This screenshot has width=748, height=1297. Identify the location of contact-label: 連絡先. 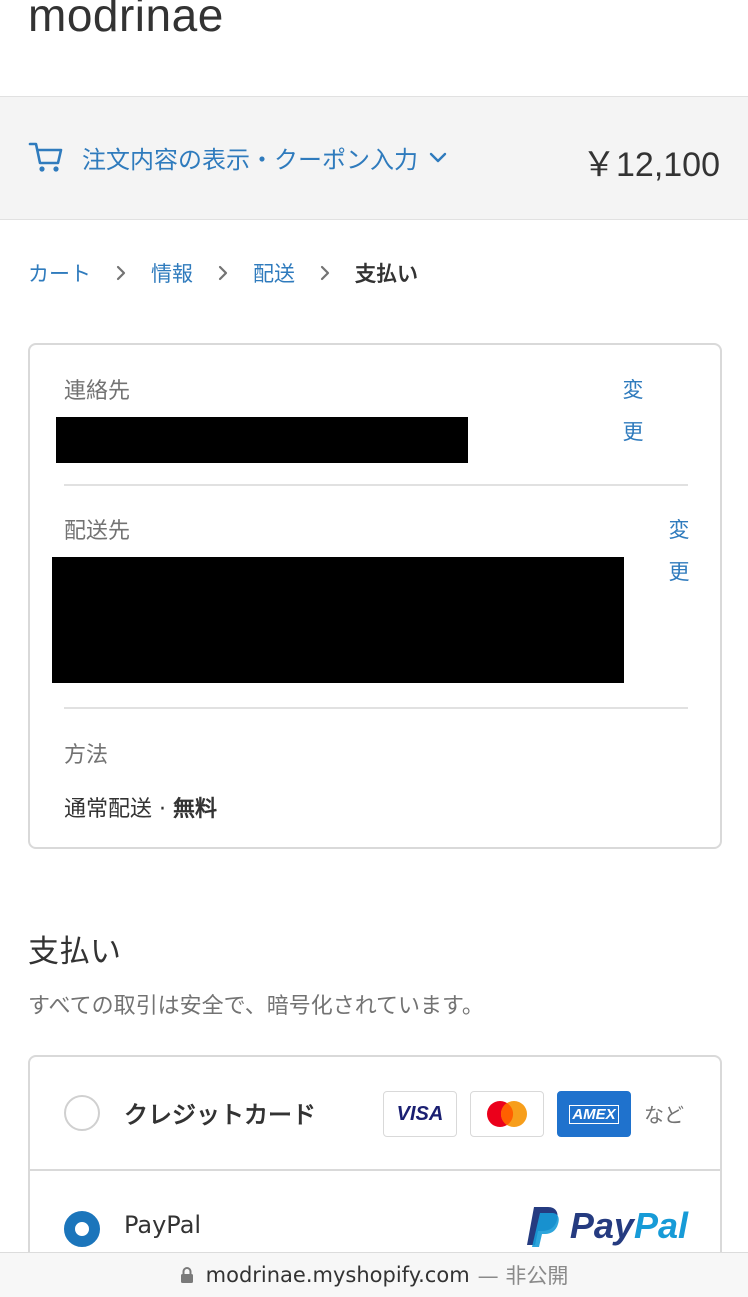
(97, 391).